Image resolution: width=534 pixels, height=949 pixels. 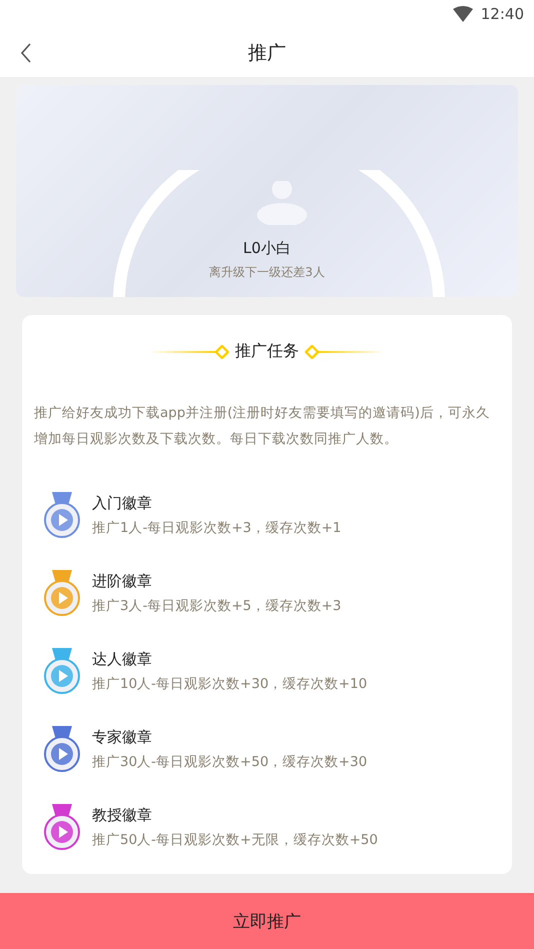 What do you see at coordinates (235, 839) in the screenshot?
I see `badge-reward: 推广50人-每日观影次数+无限，缓存次数+50` at bounding box center [235, 839].